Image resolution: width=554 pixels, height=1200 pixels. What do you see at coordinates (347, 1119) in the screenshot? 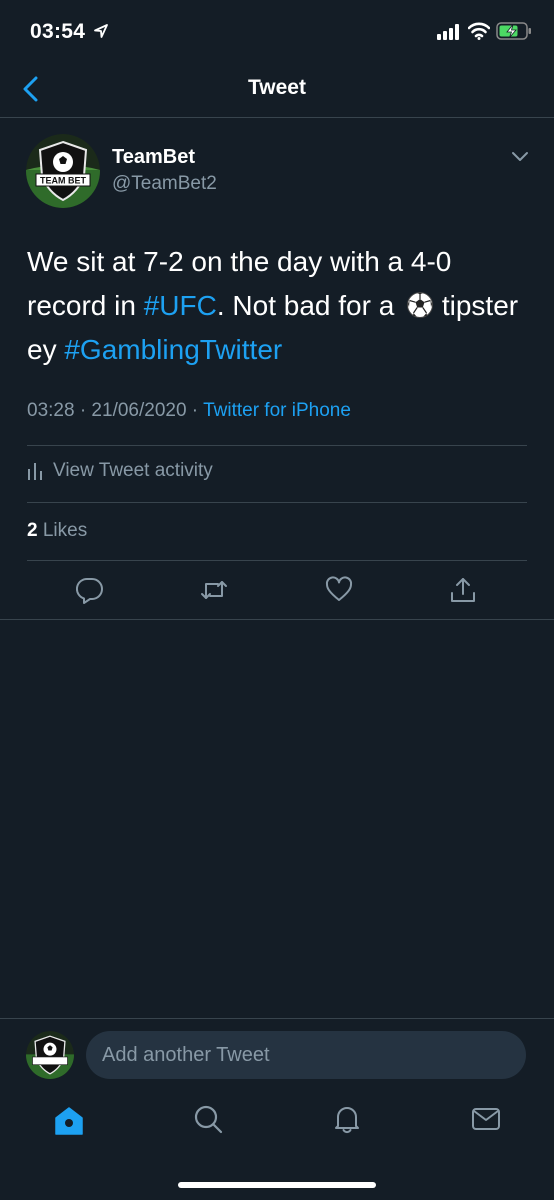
I see `bell-icon` at bounding box center [347, 1119].